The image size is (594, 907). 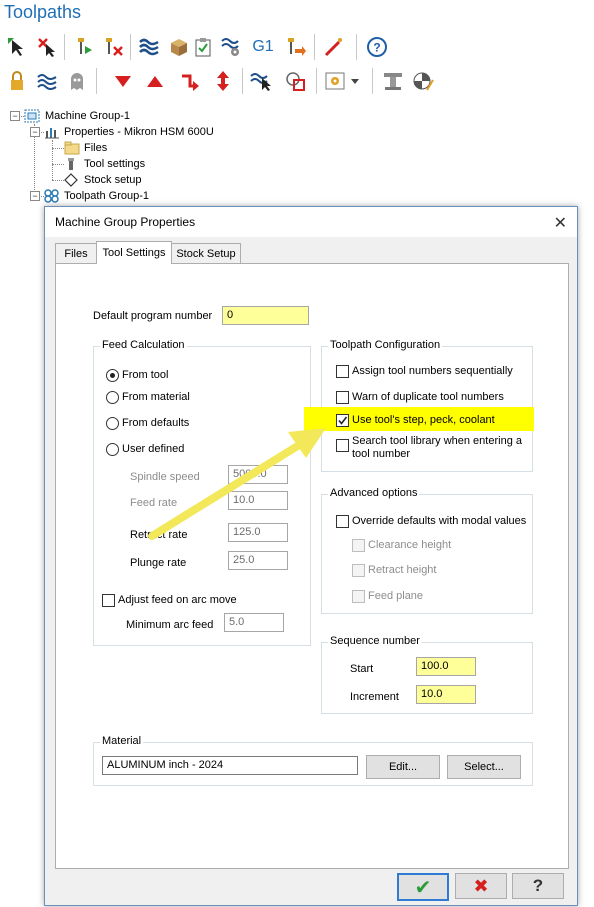 What do you see at coordinates (71, 164) in the screenshot?
I see `tool-settings-icon` at bounding box center [71, 164].